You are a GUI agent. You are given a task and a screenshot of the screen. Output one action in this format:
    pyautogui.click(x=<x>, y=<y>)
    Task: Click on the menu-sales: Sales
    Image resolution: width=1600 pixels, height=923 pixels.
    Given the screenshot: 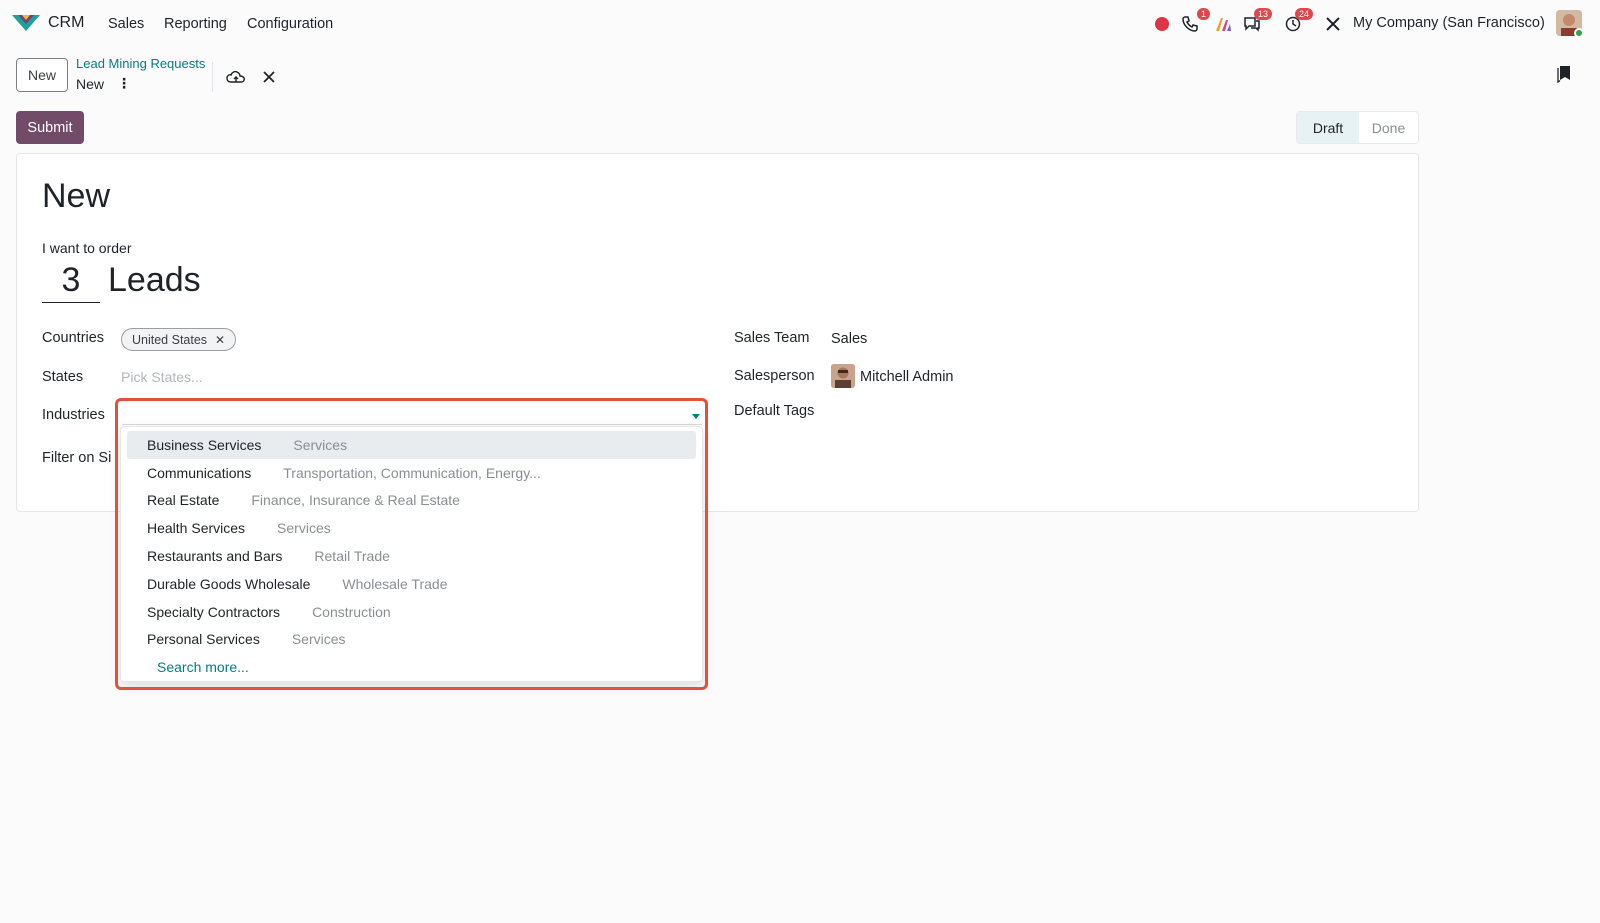 What is the action you would take?
    pyautogui.click(x=126, y=24)
    